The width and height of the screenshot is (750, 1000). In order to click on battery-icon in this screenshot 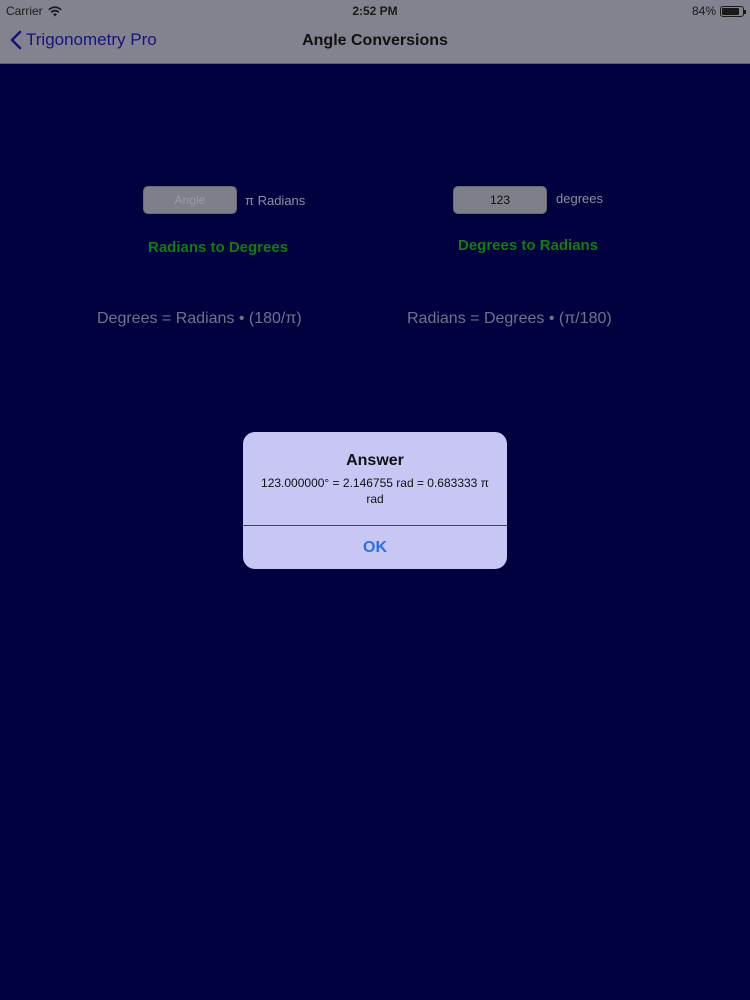, I will do `click(733, 11)`.